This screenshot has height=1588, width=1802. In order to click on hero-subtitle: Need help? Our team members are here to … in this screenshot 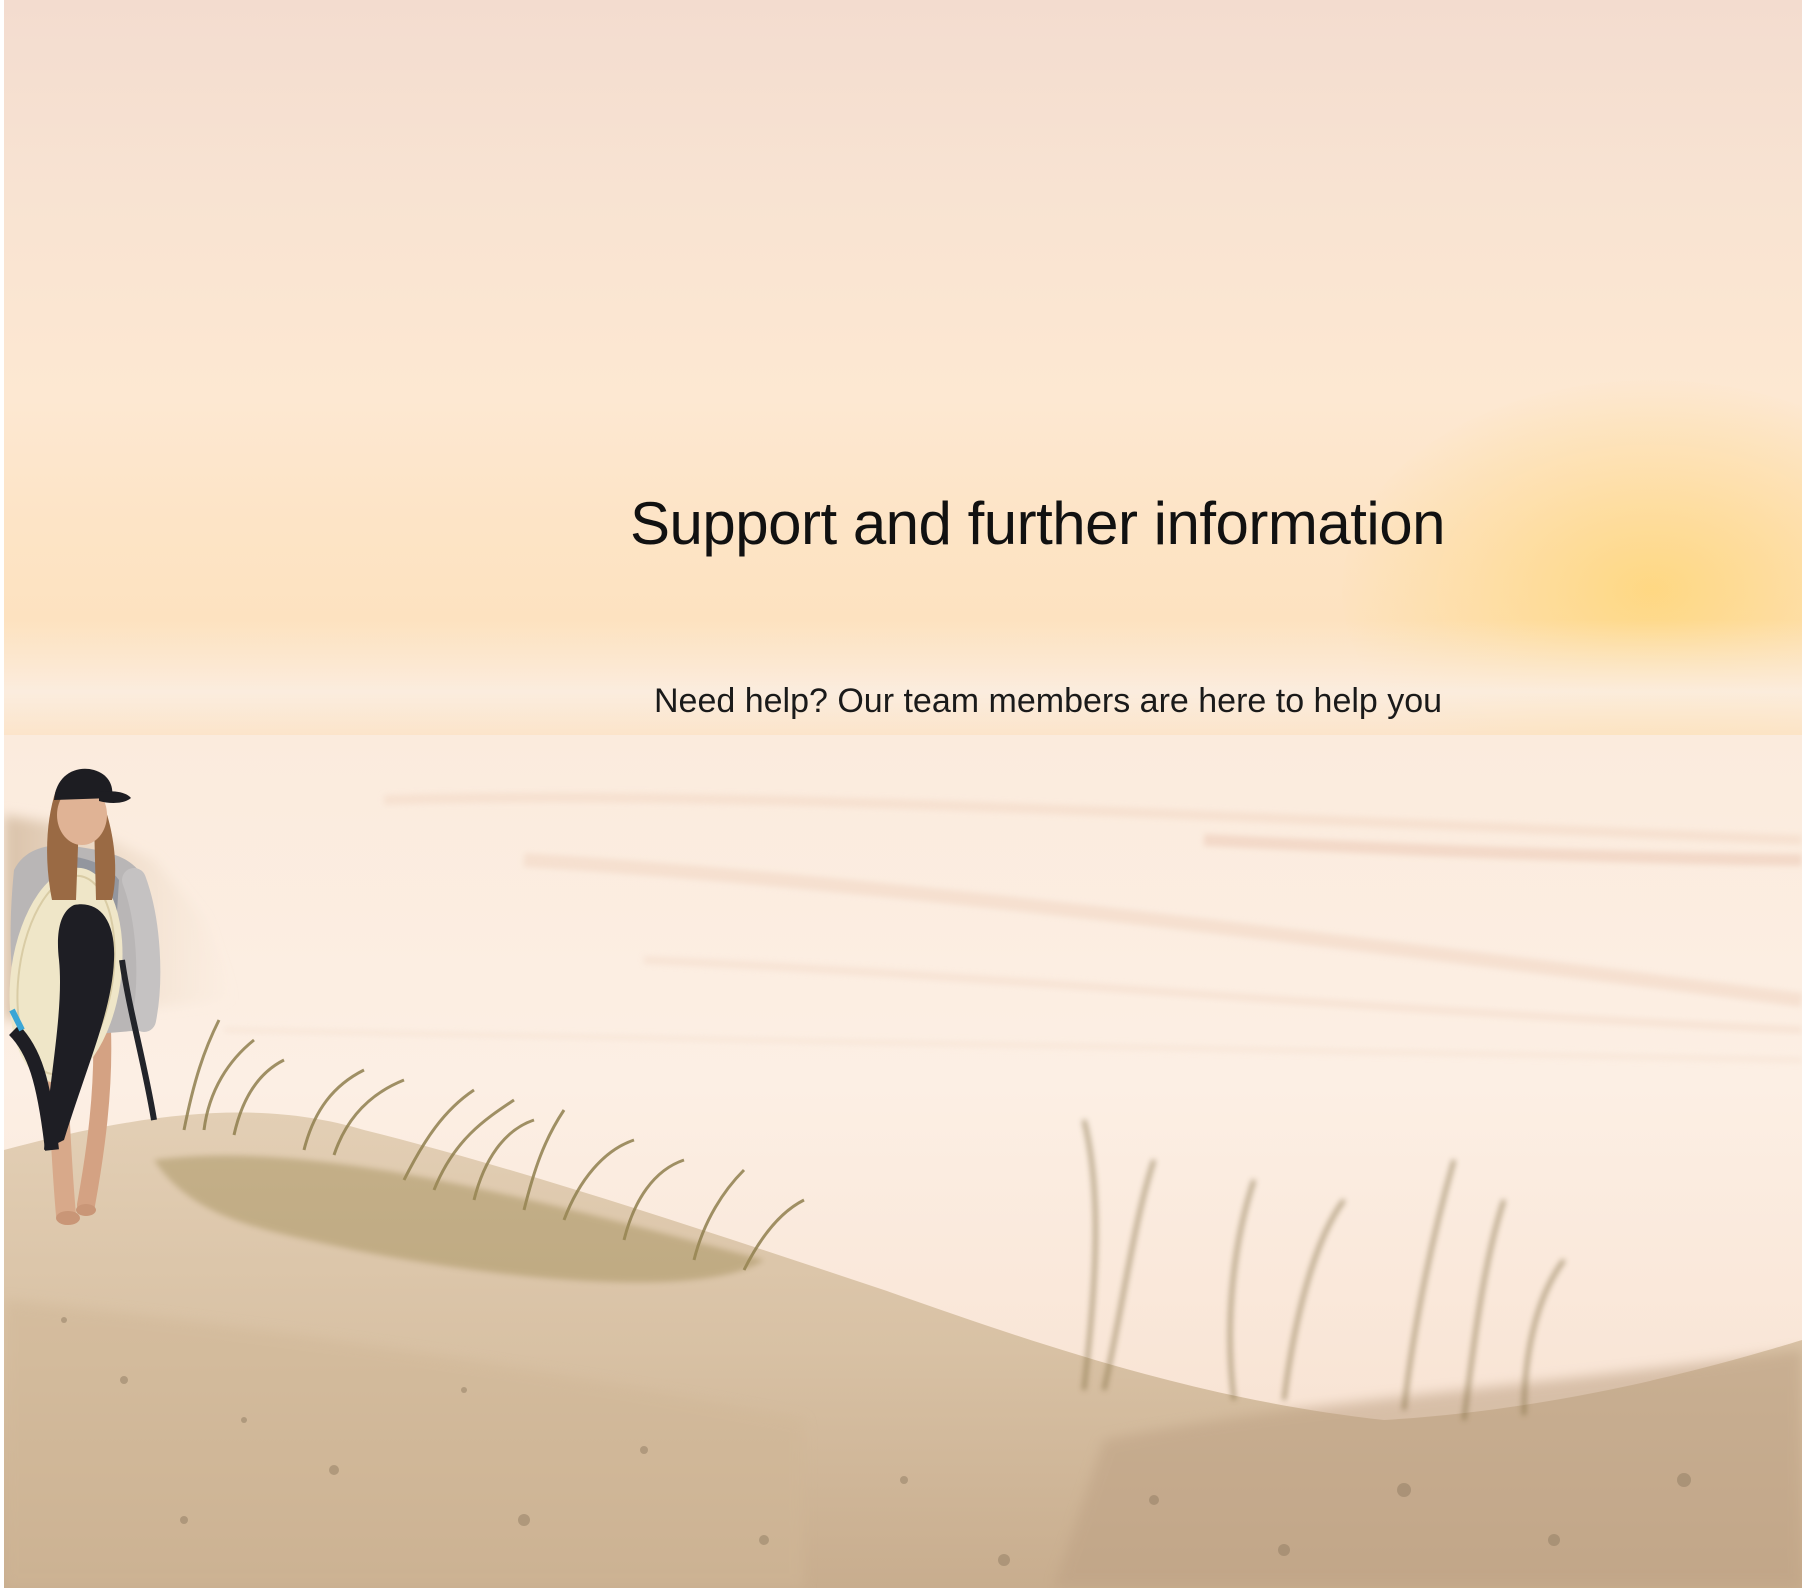, I will do `click(1048, 701)`.